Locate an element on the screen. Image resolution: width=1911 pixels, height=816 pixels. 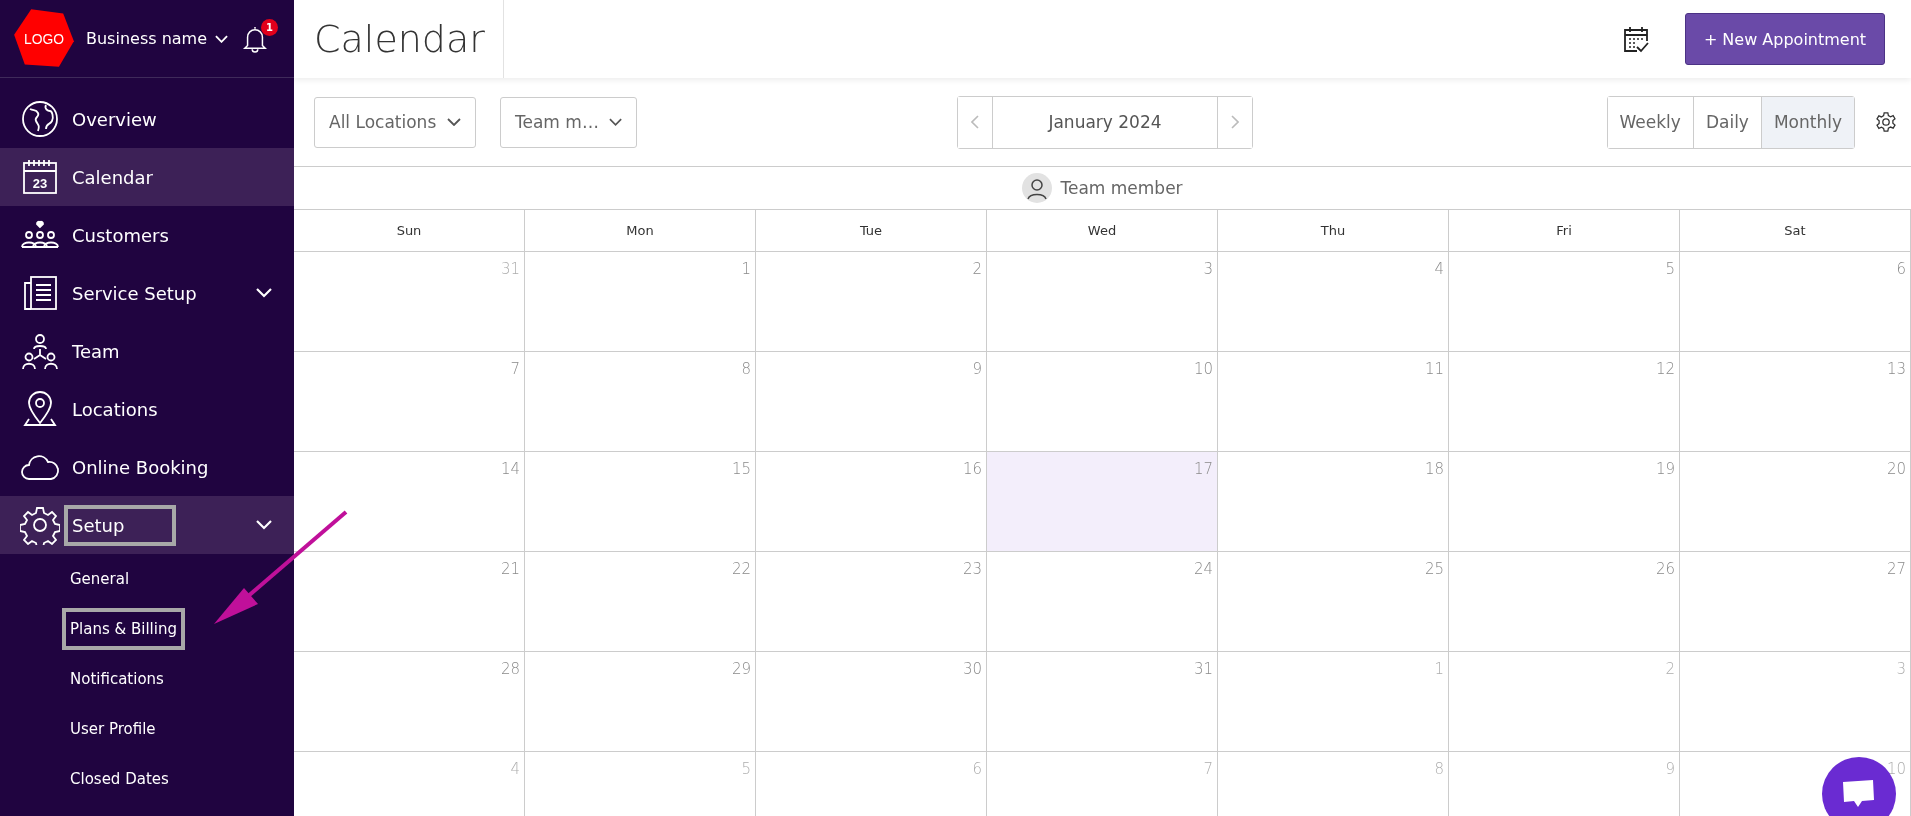
day-cell: 12 is located at coordinates (1564, 402).